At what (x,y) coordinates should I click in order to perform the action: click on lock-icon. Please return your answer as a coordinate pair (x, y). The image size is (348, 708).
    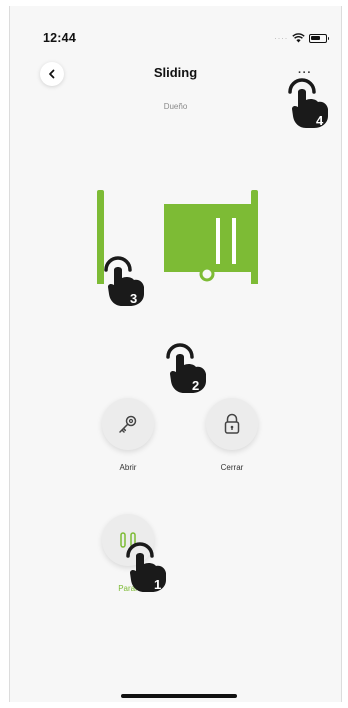
    Looking at the image, I should click on (232, 423).